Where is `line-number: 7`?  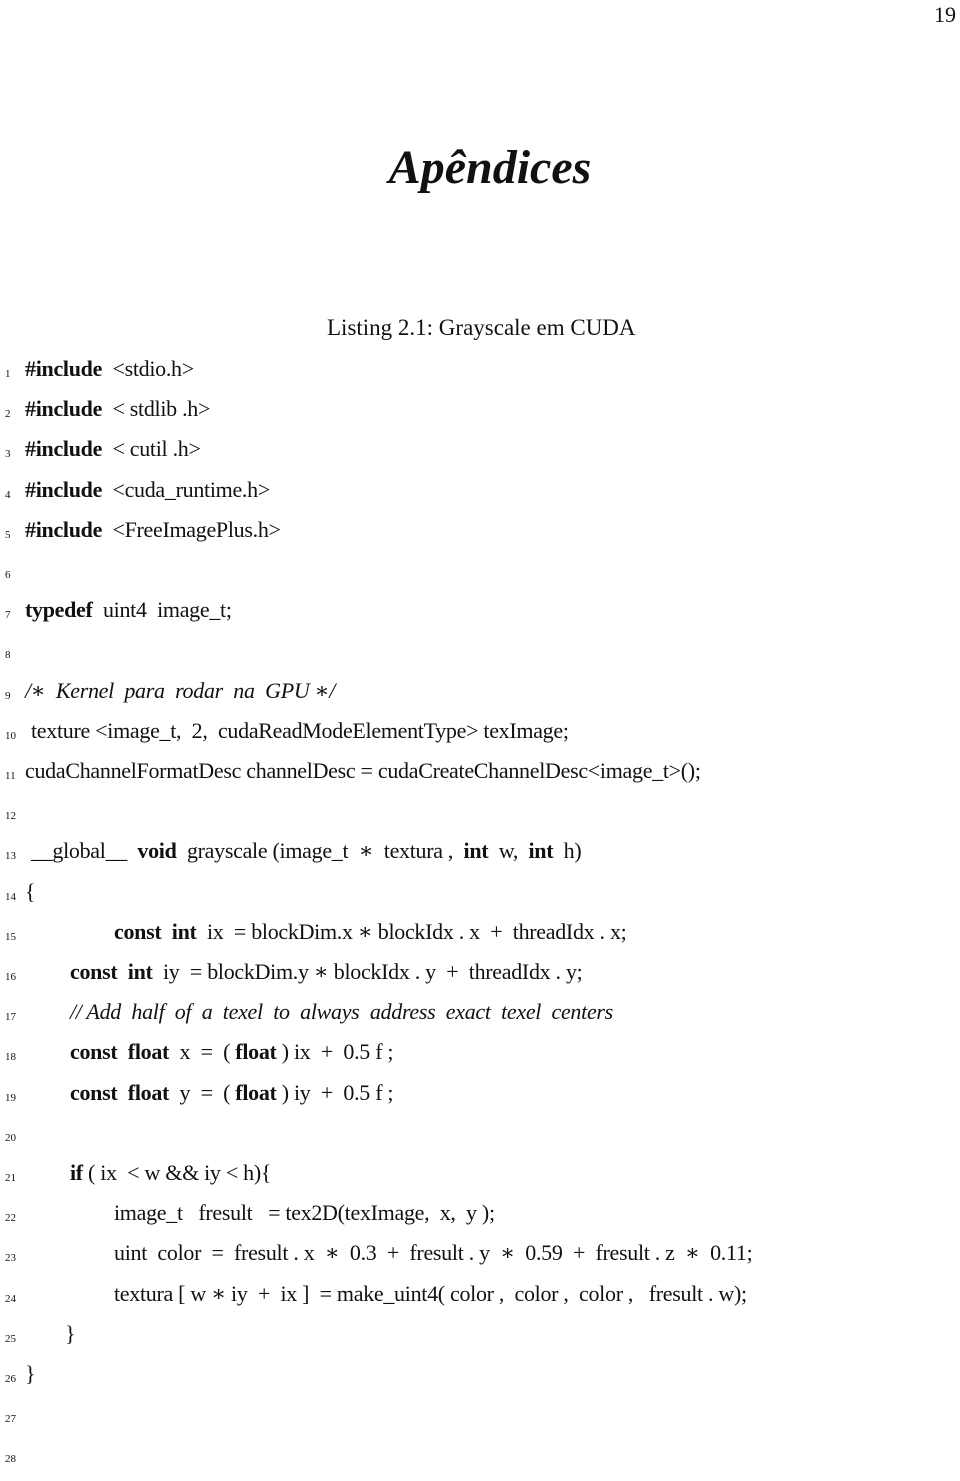
line-number: 7 is located at coordinates (8, 615).